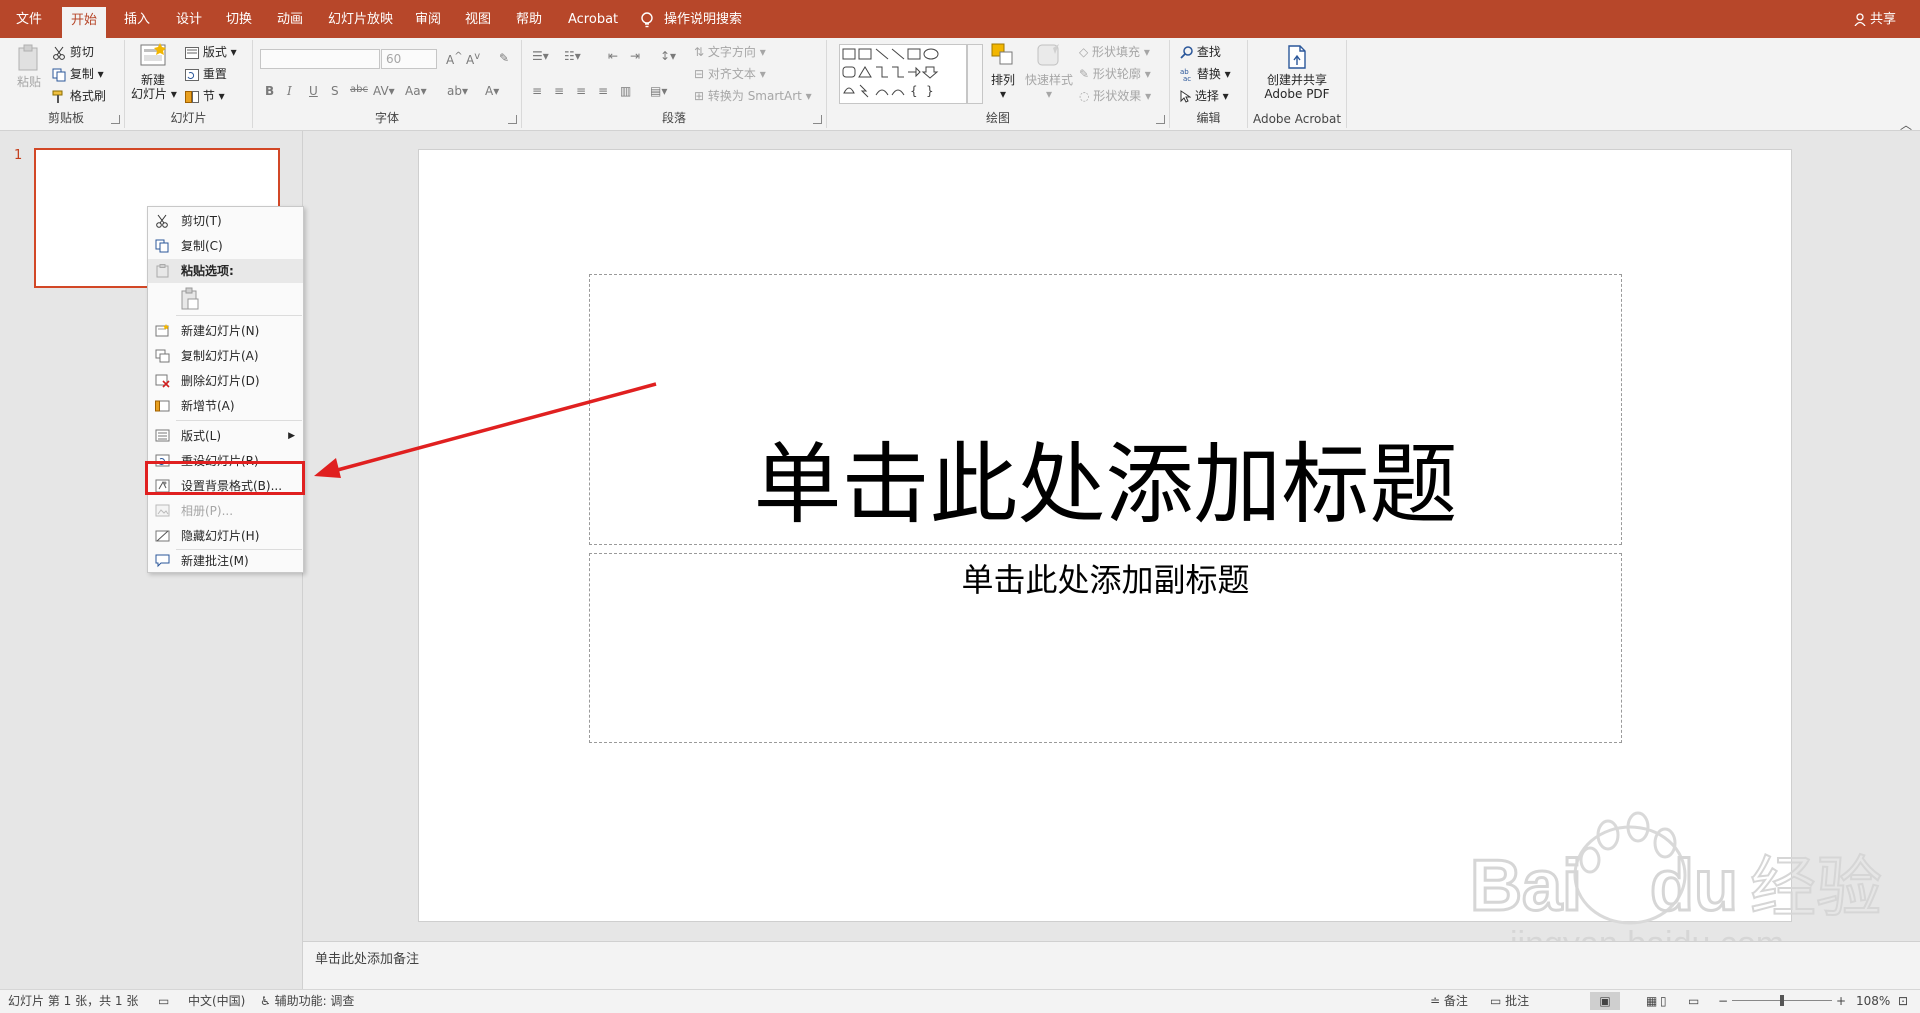 The height and width of the screenshot is (1013, 1920). I want to click on tab-insert: 插入, so click(137, 20).